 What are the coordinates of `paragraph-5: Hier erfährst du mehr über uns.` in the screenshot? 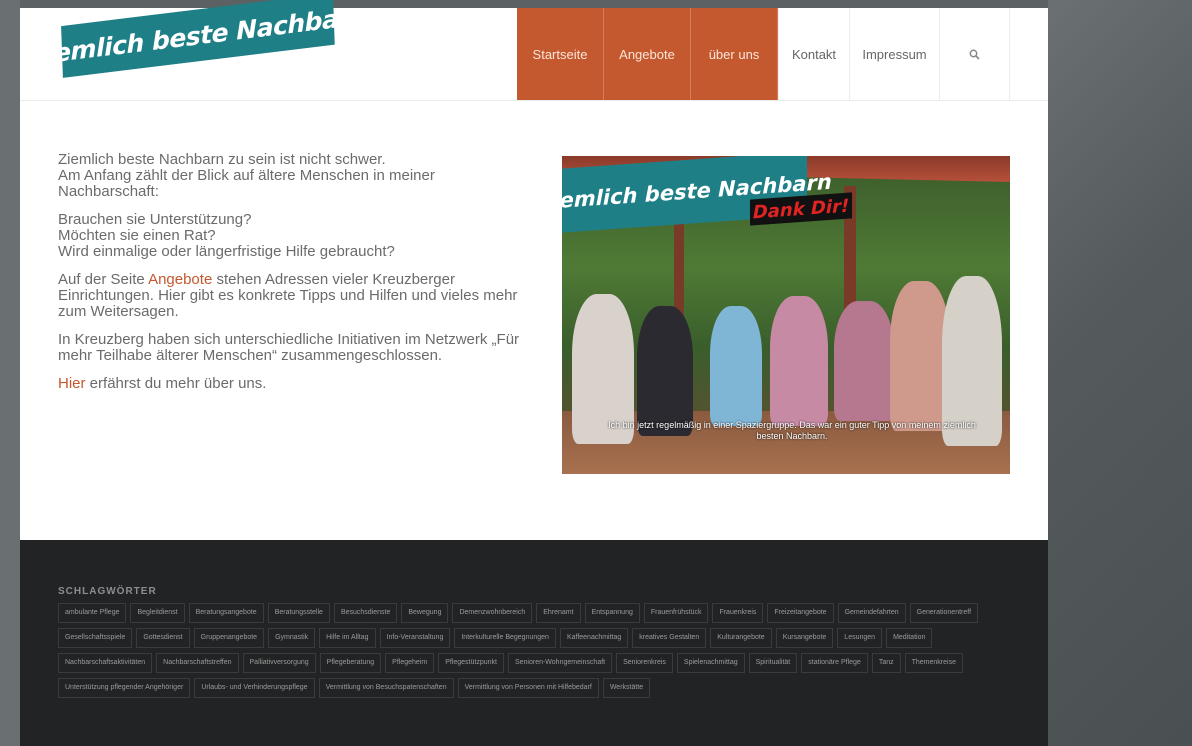 It's located at (293, 384).